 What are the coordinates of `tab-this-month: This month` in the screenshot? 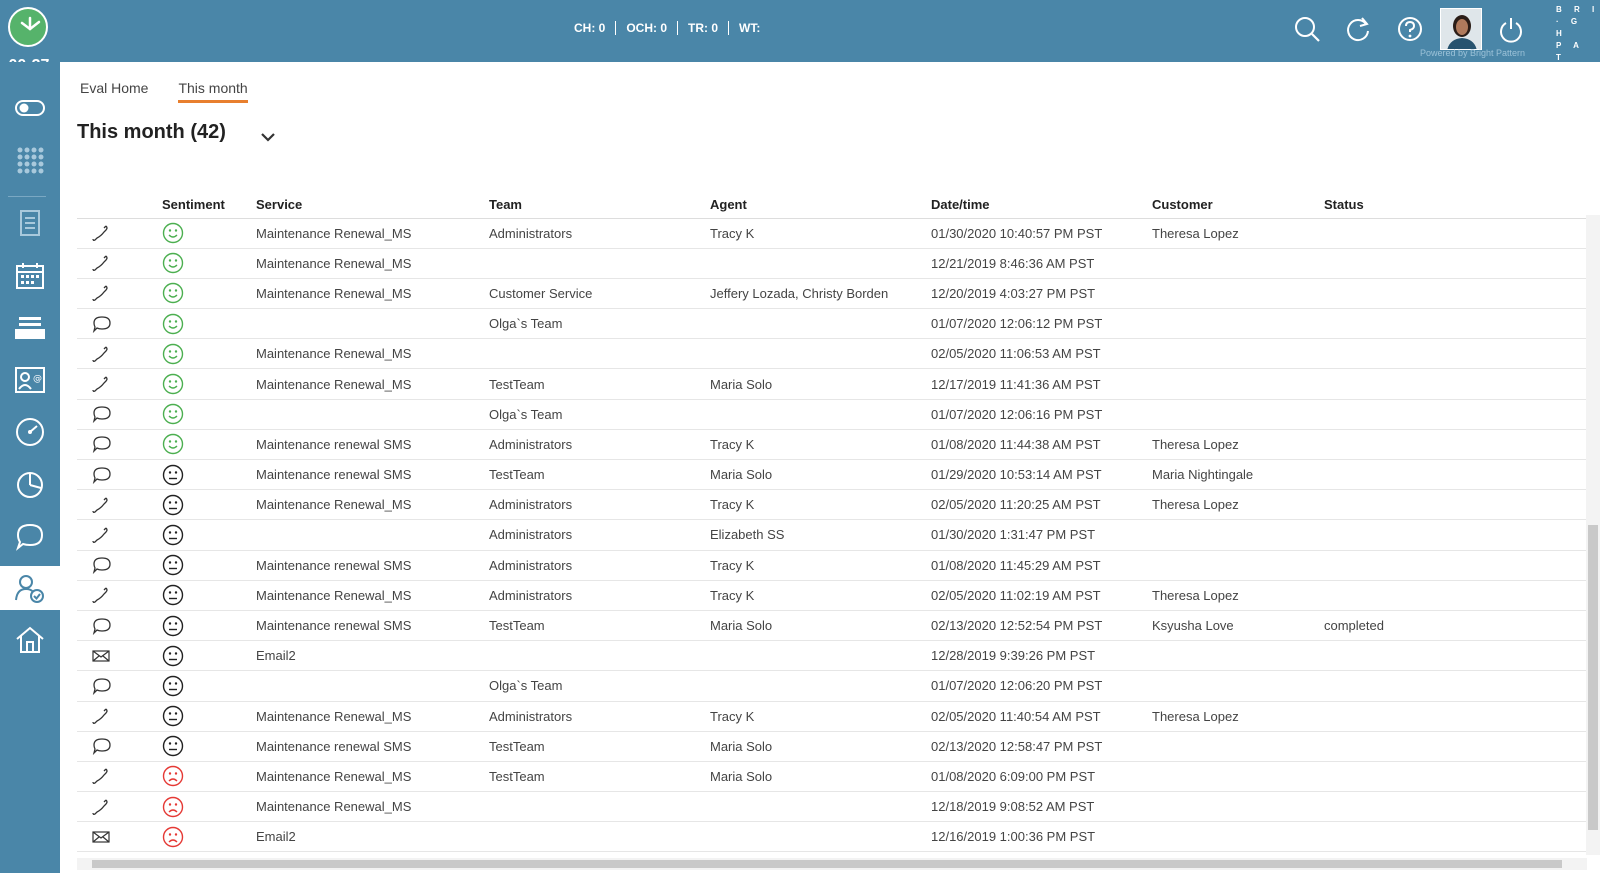 It's located at (213, 91).